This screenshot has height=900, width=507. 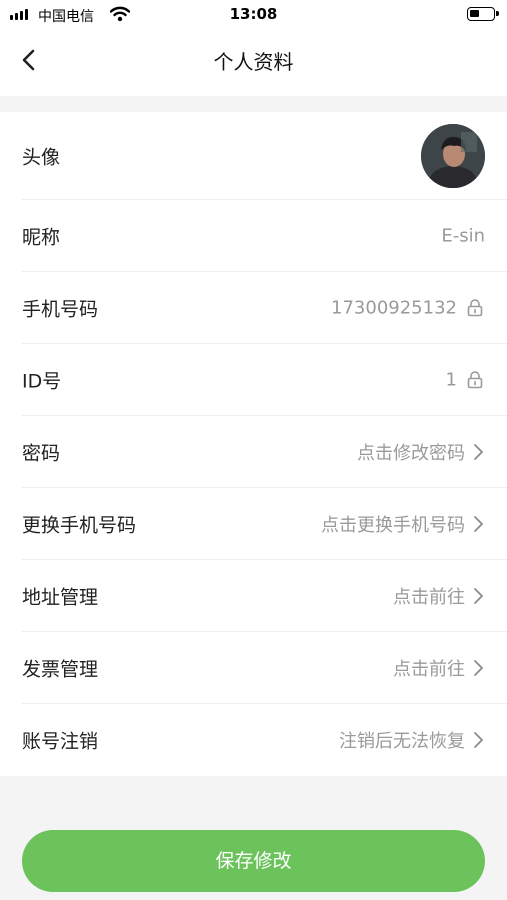 What do you see at coordinates (264, 308) in the screenshot?
I see `row-phone: 手机号码 17300925132` at bounding box center [264, 308].